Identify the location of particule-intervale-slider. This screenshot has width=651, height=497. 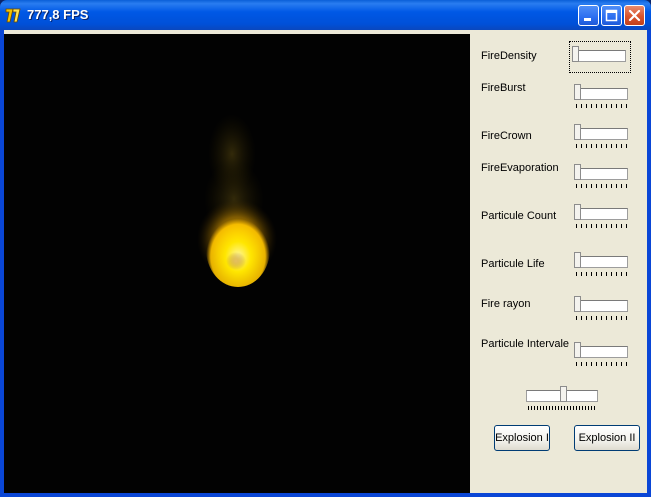
(602, 353).